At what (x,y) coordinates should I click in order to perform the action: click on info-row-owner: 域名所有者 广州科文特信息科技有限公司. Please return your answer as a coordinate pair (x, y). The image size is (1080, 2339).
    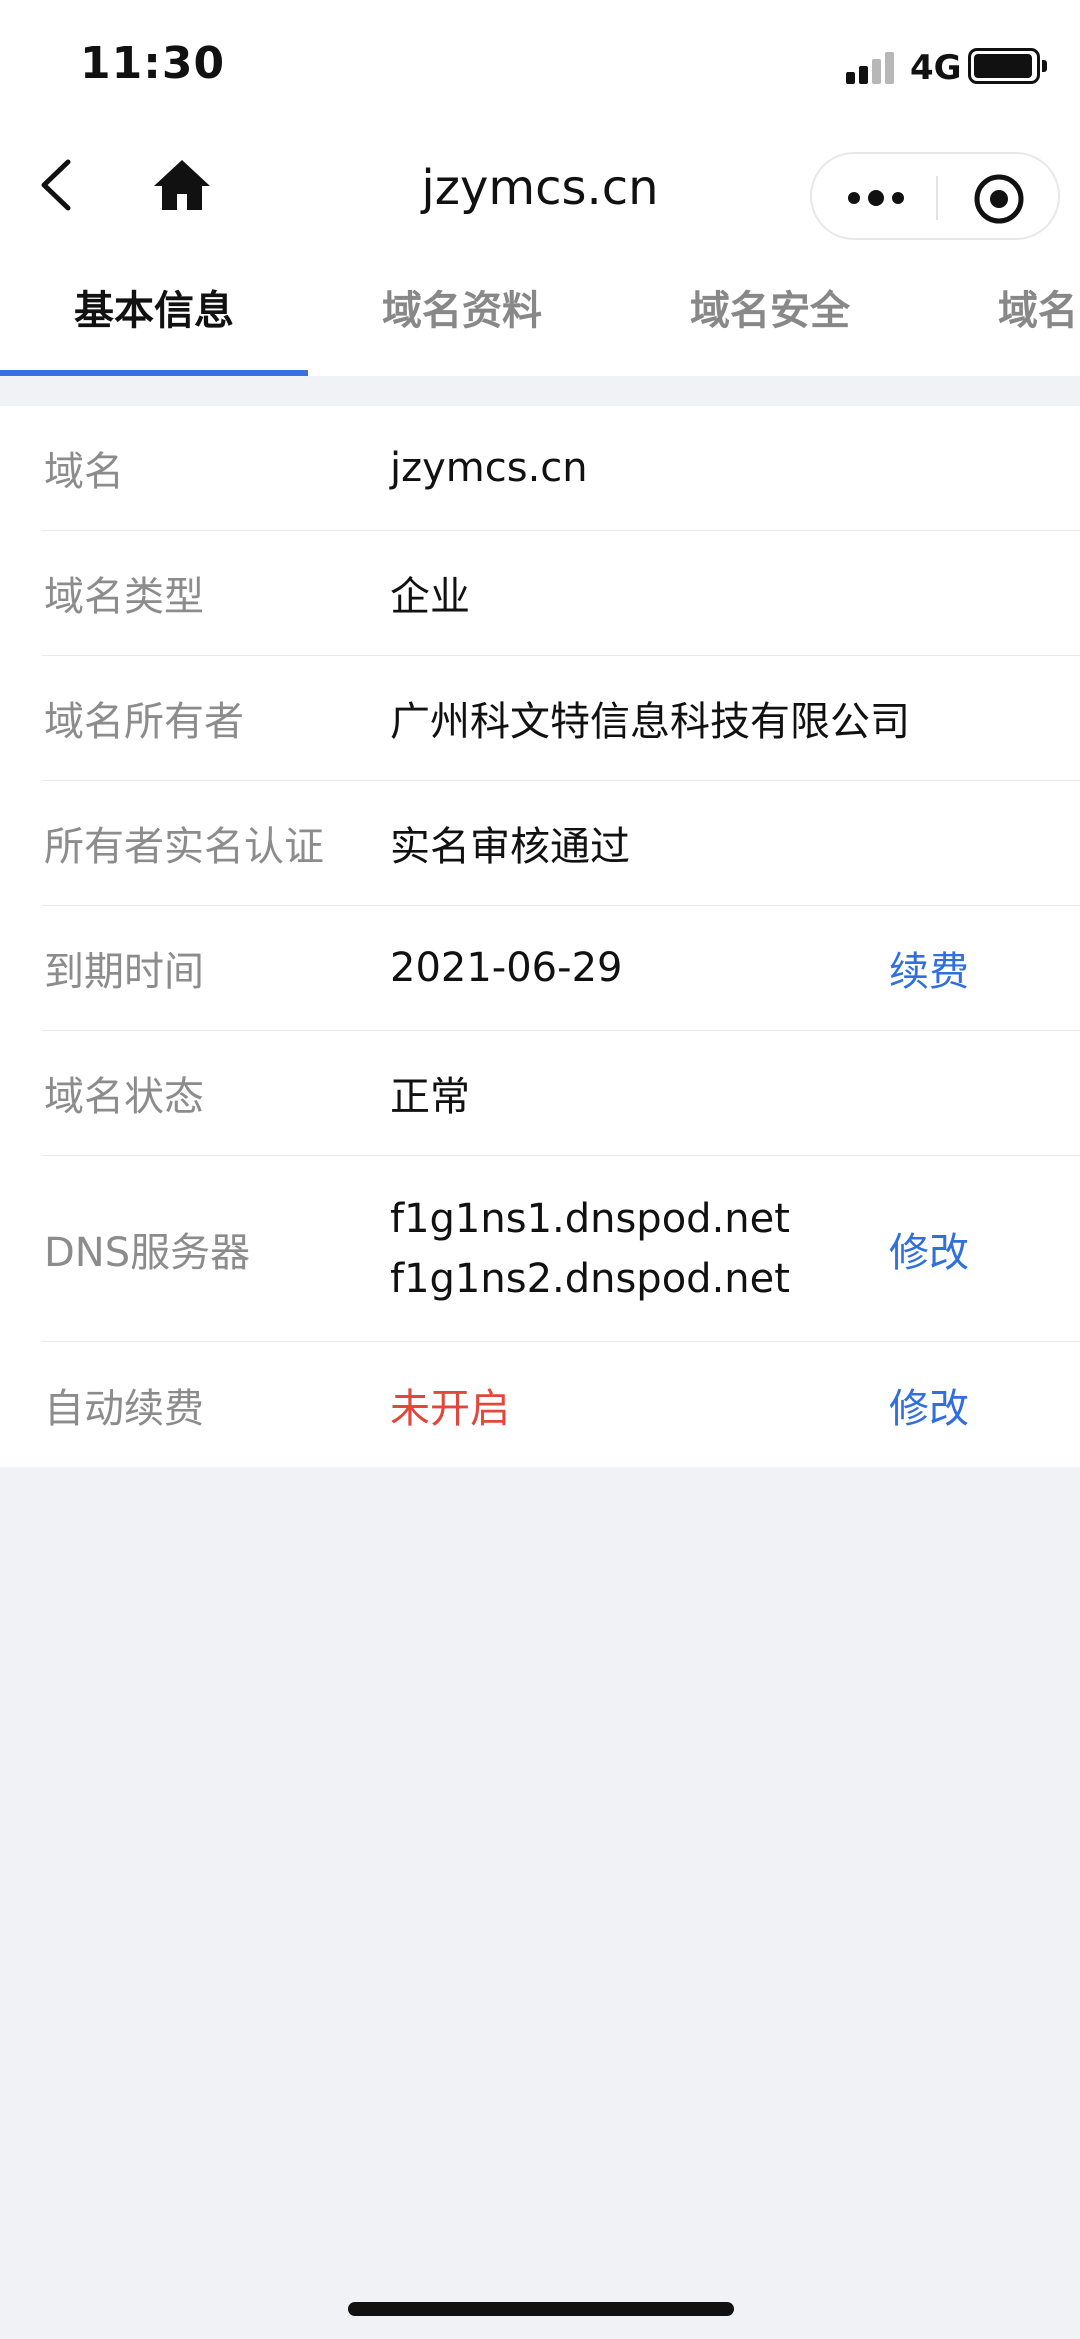
    Looking at the image, I should click on (561, 718).